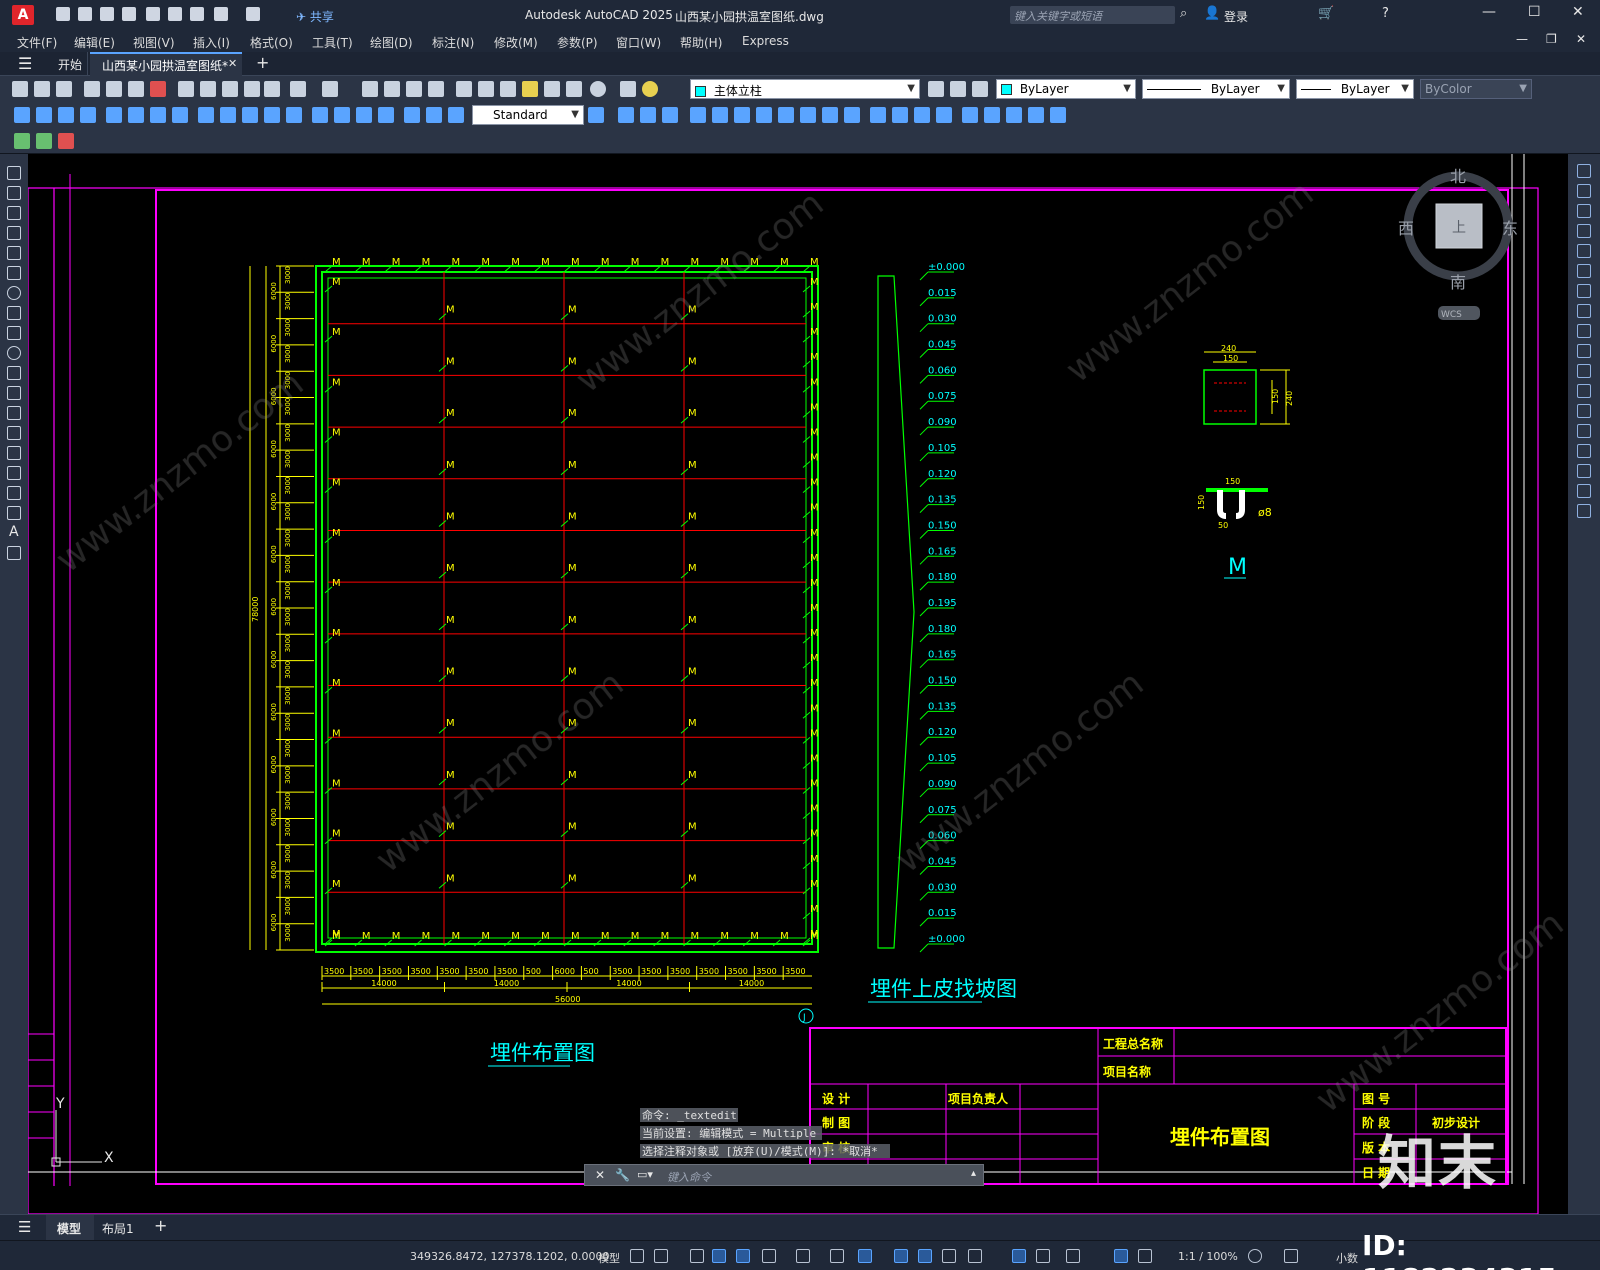 This screenshot has width=1600, height=1270. Describe the element at coordinates (1584, 451) in the screenshot. I see `chamfer-icon` at that location.